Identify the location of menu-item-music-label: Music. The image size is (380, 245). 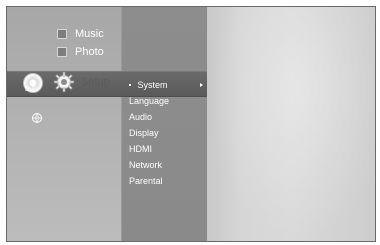
(89, 34).